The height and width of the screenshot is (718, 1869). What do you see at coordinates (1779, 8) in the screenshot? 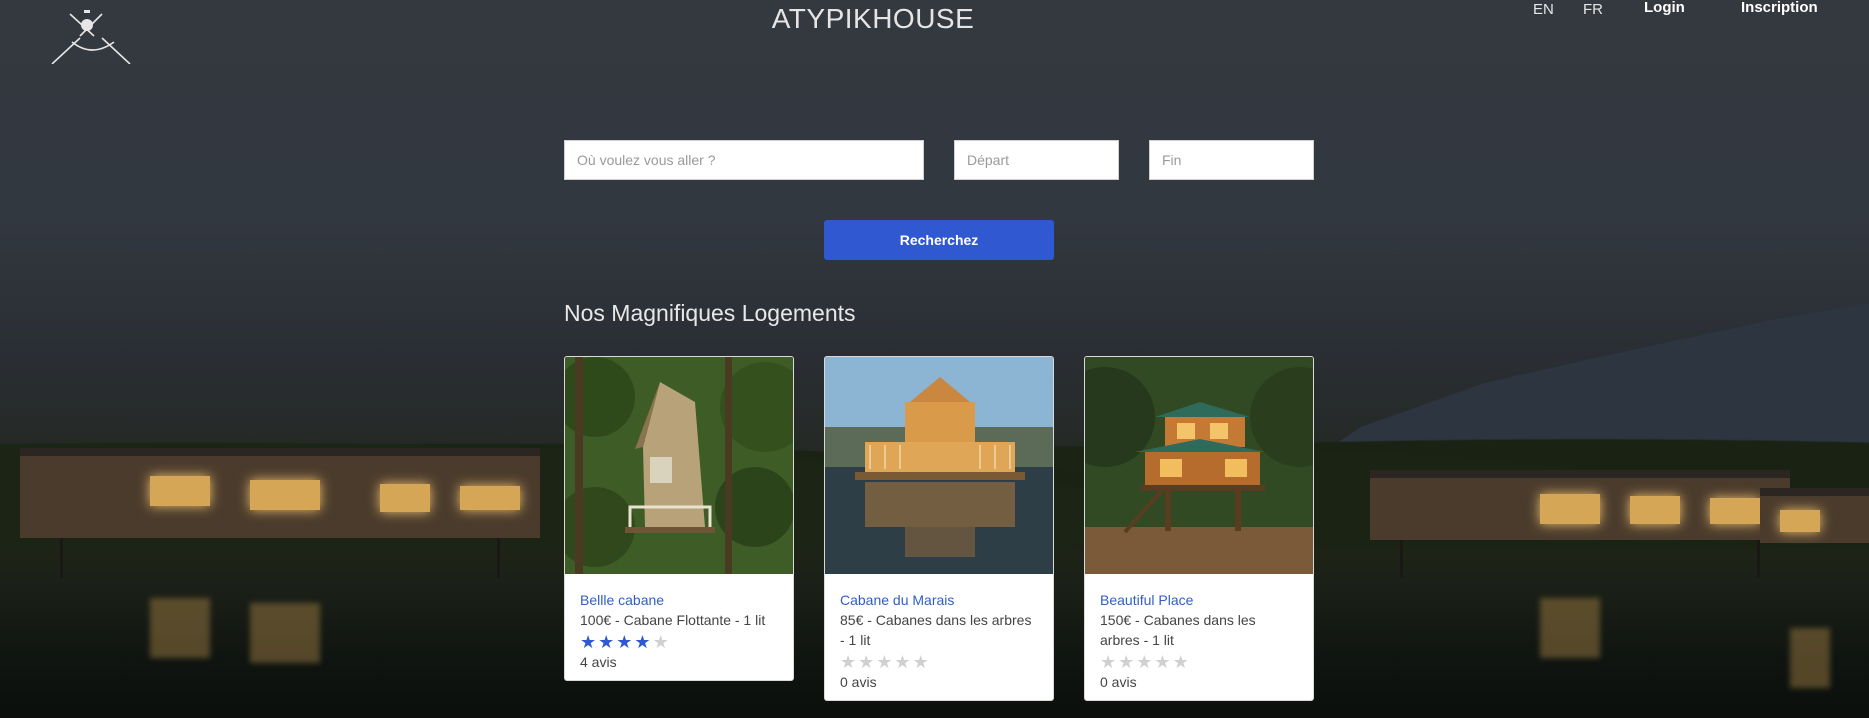
I see `signup-link: Inscription` at bounding box center [1779, 8].